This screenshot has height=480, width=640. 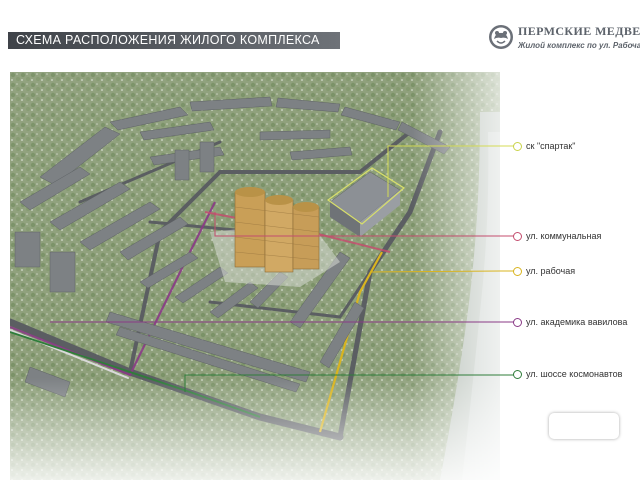 I want to click on label-vavilova: ул. академика вавилова, so click(x=577, y=322).